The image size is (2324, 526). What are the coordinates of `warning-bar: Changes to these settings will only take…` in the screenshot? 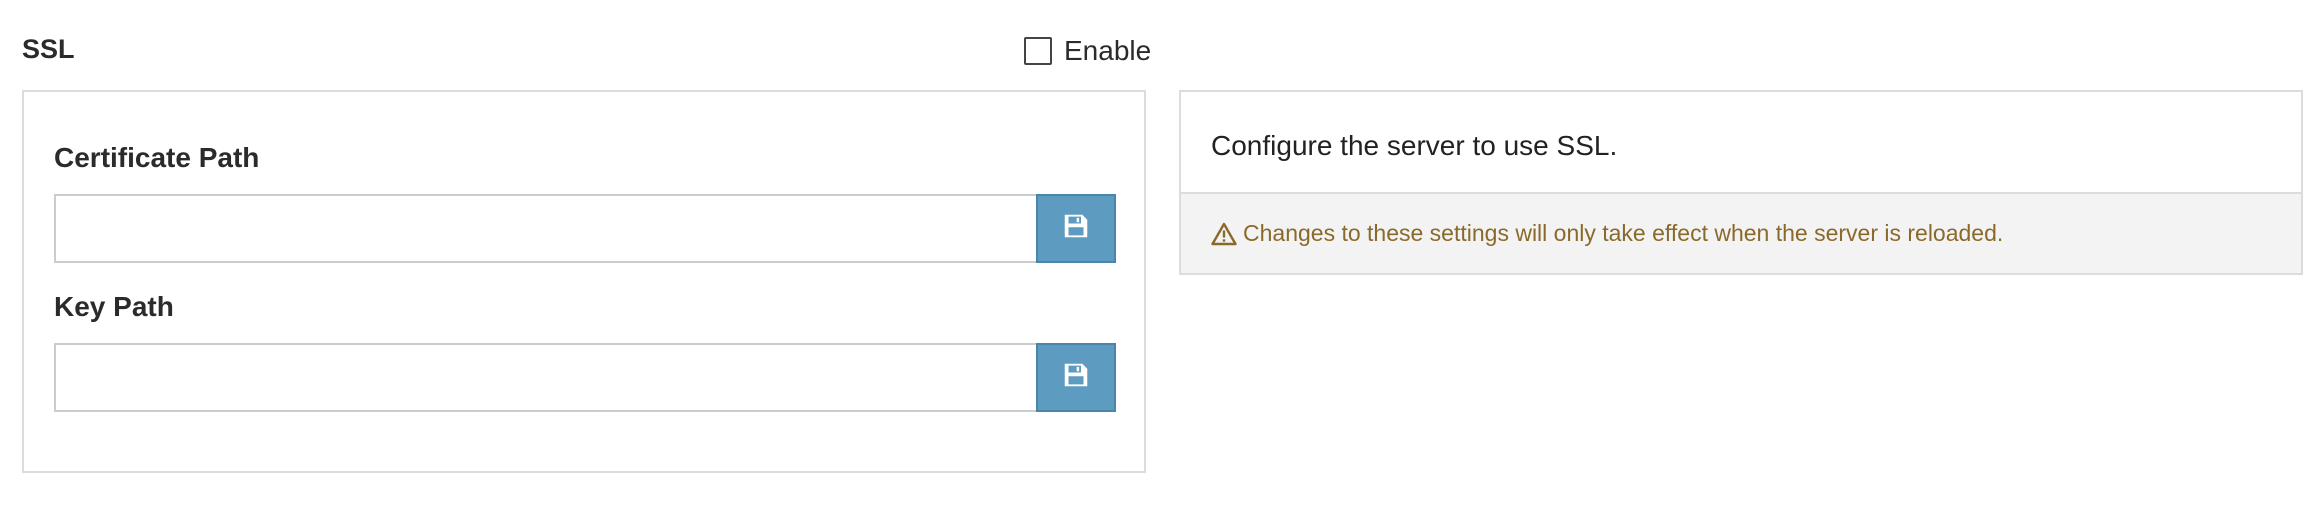 It's located at (1741, 232).